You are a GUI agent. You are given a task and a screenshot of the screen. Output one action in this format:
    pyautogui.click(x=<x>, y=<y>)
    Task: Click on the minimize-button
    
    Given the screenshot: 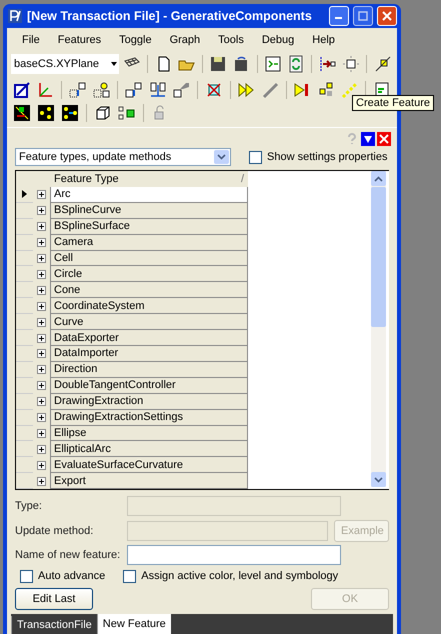 What is the action you would take?
    pyautogui.click(x=339, y=16)
    